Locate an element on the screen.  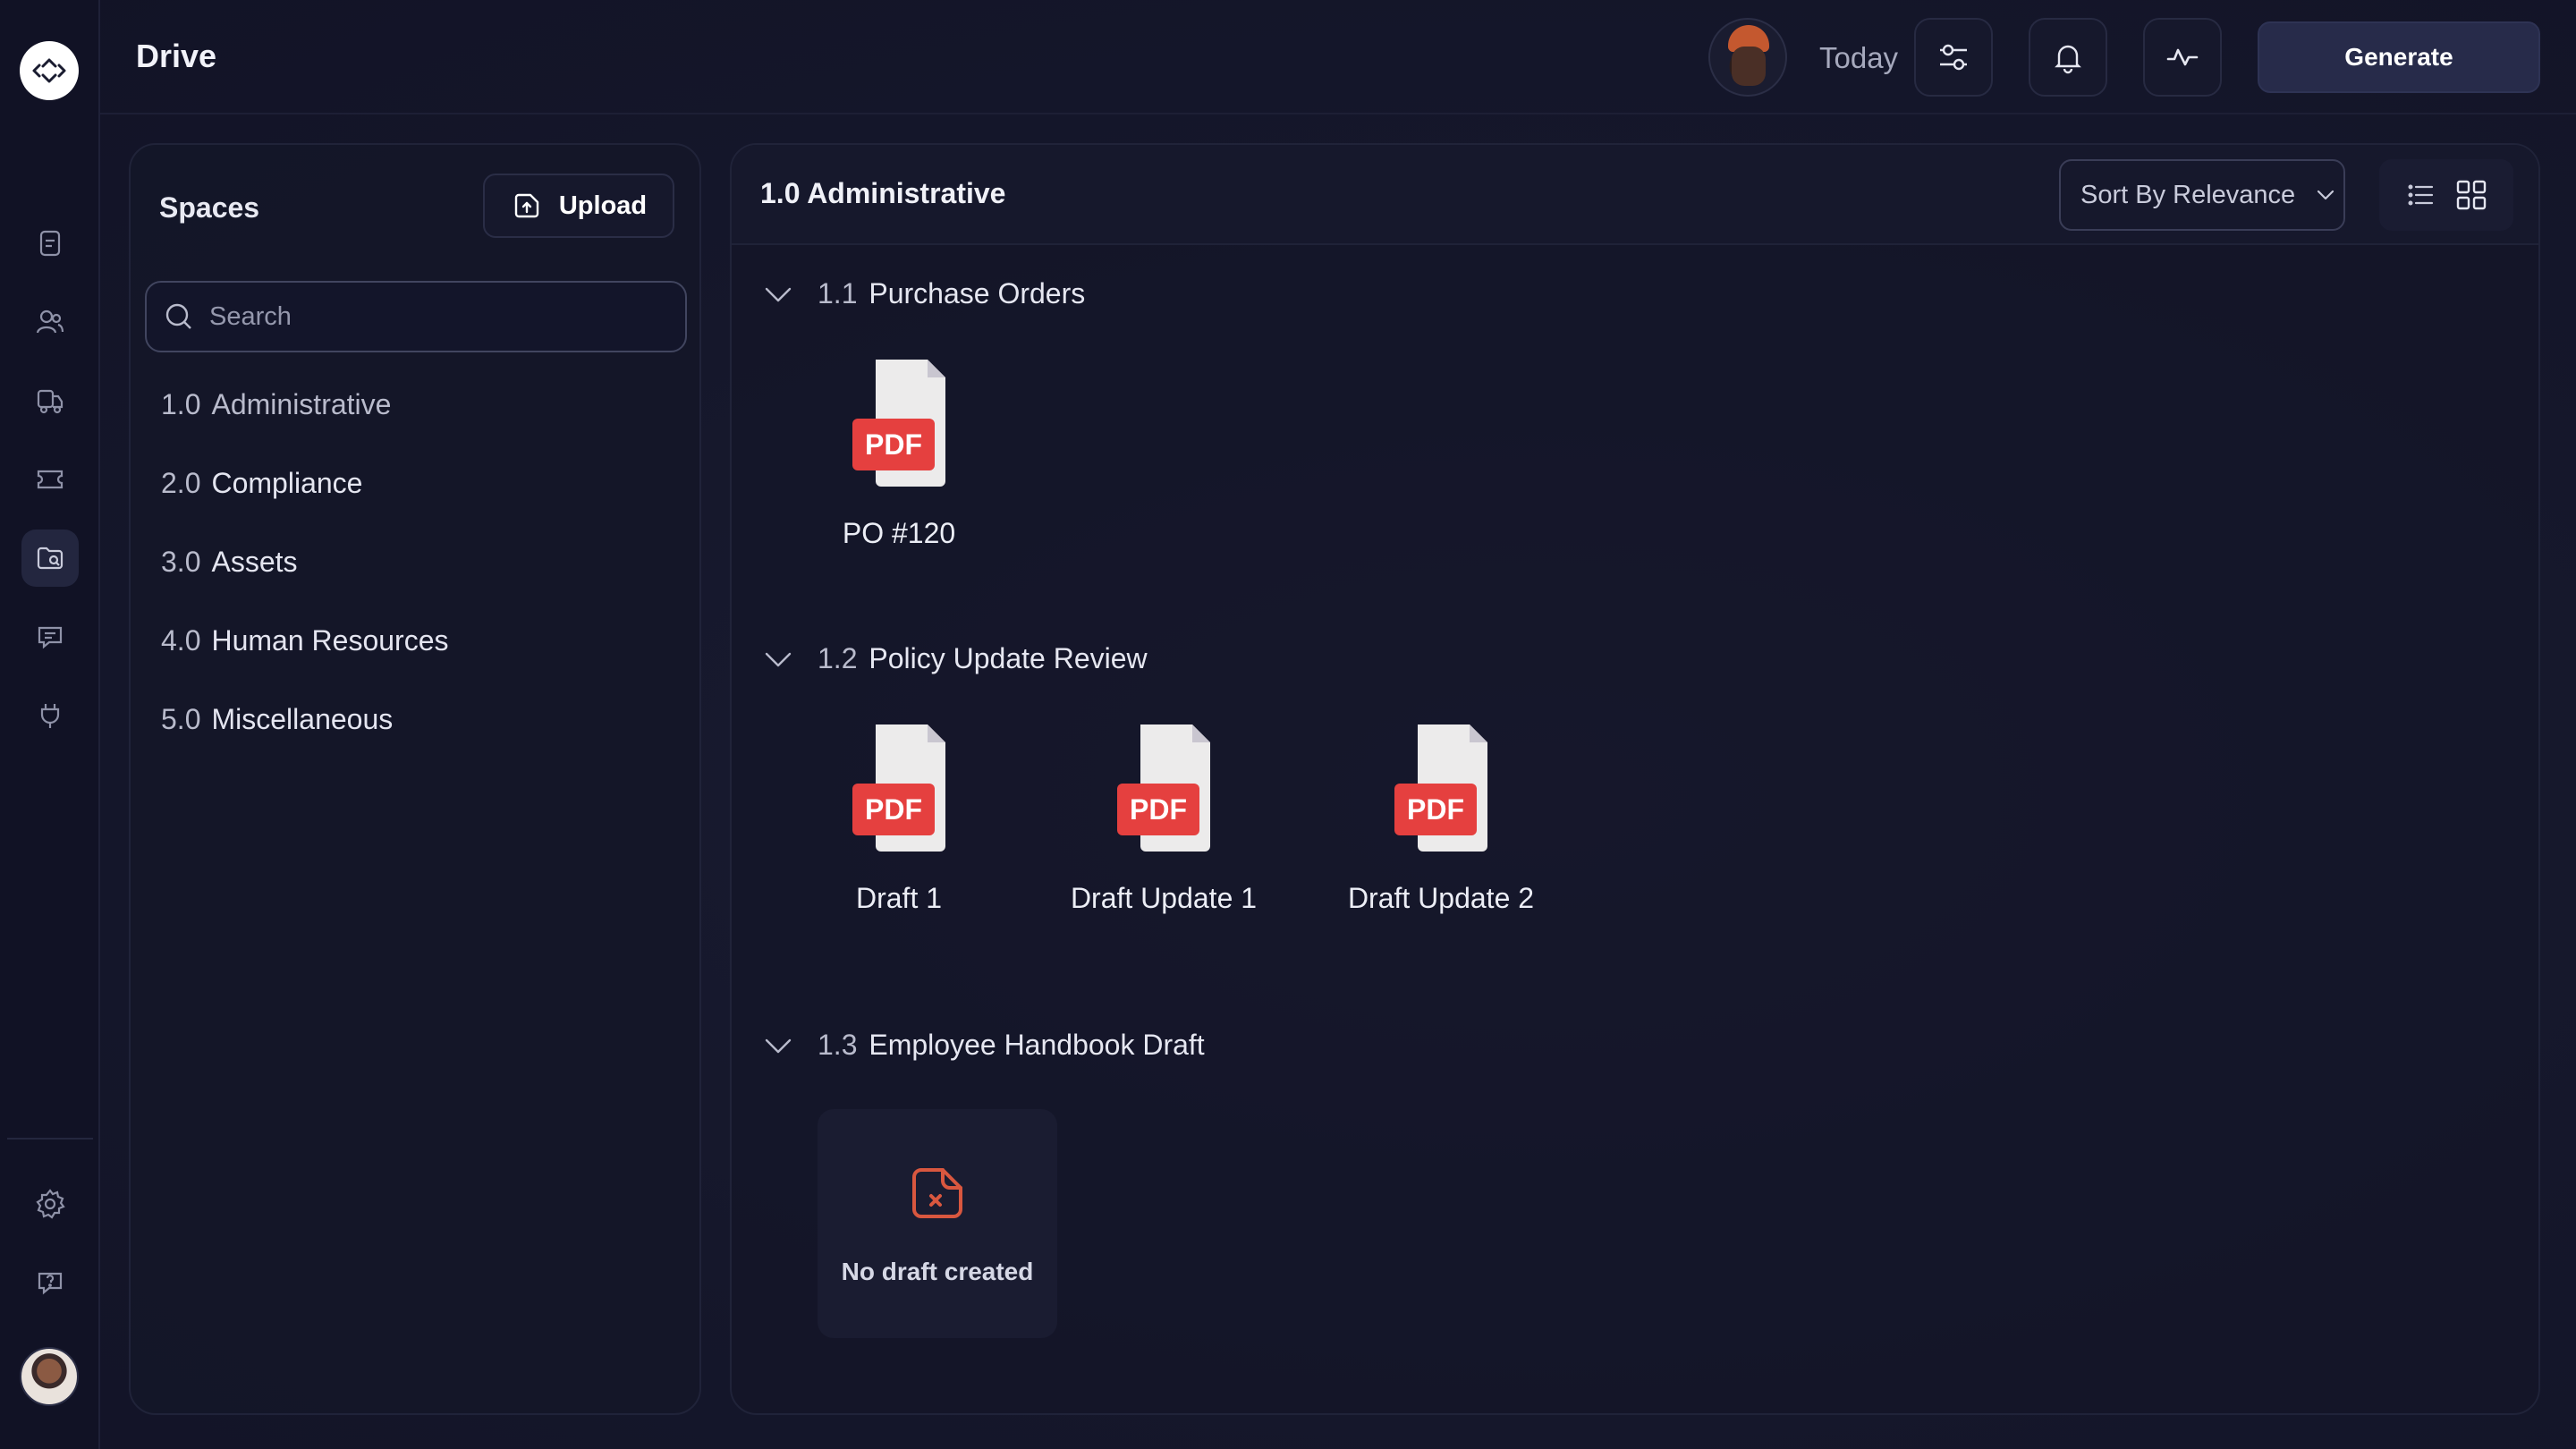
file-name: PO #120 is located at coordinates (899, 533).